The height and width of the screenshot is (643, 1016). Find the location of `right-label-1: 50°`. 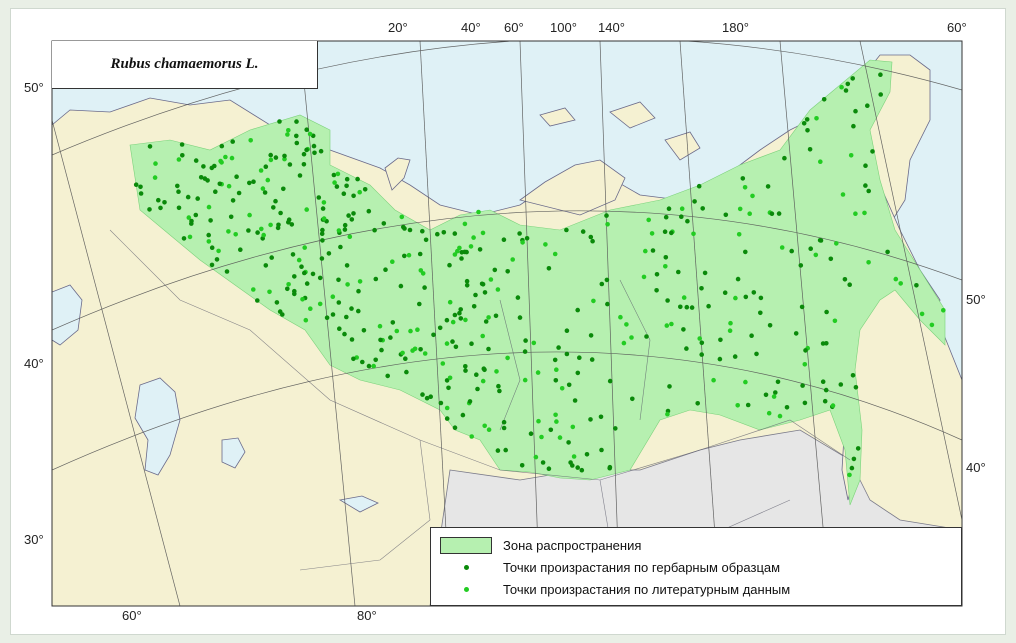

right-label-1: 50° is located at coordinates (976, 299).